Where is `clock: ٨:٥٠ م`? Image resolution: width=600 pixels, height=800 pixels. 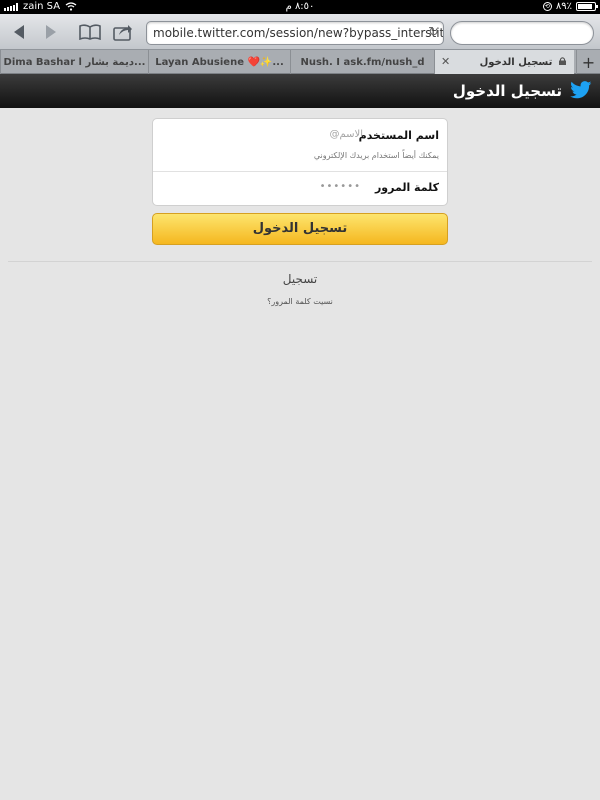 clock: ٨:٥٠ م is located at coordinates (300, 6).